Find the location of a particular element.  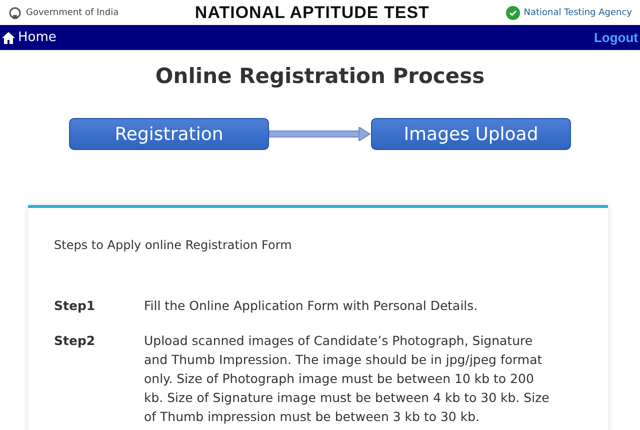

step-text: Fill the Online Application Form with Personal Details. is located at coordinates (311, 306).